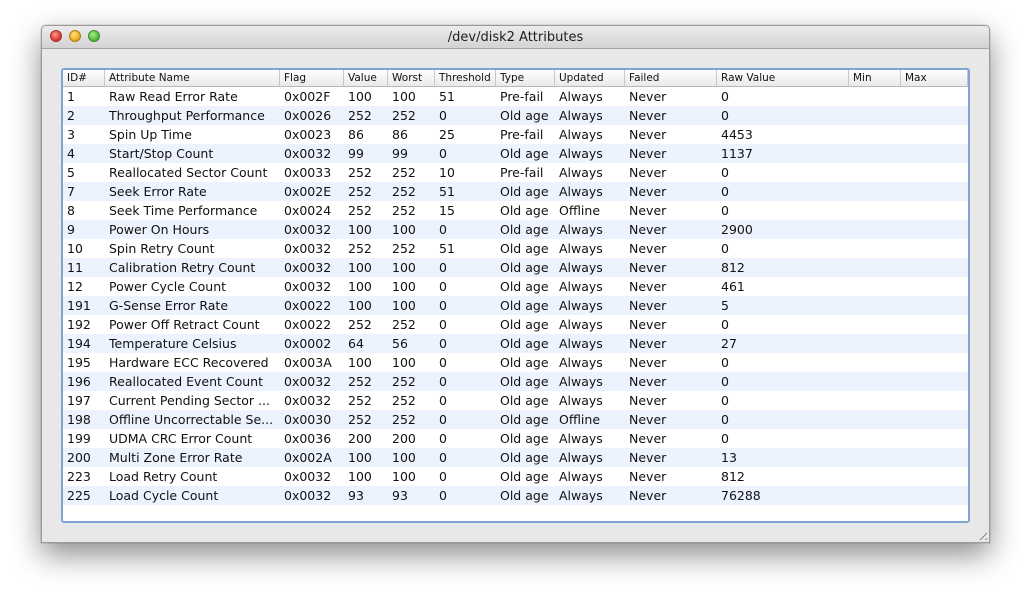  I want to click on cell-threshold: 25, so click(447, 134).